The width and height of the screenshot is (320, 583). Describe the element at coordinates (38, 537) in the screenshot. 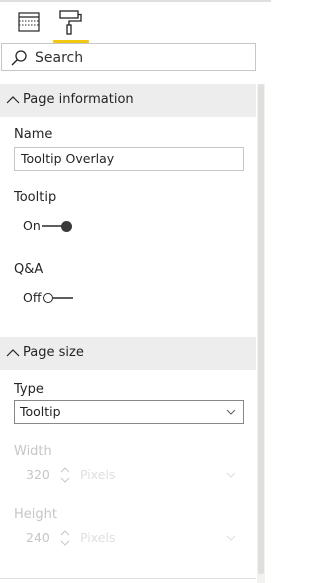

I see `height-value: 240` at that location.